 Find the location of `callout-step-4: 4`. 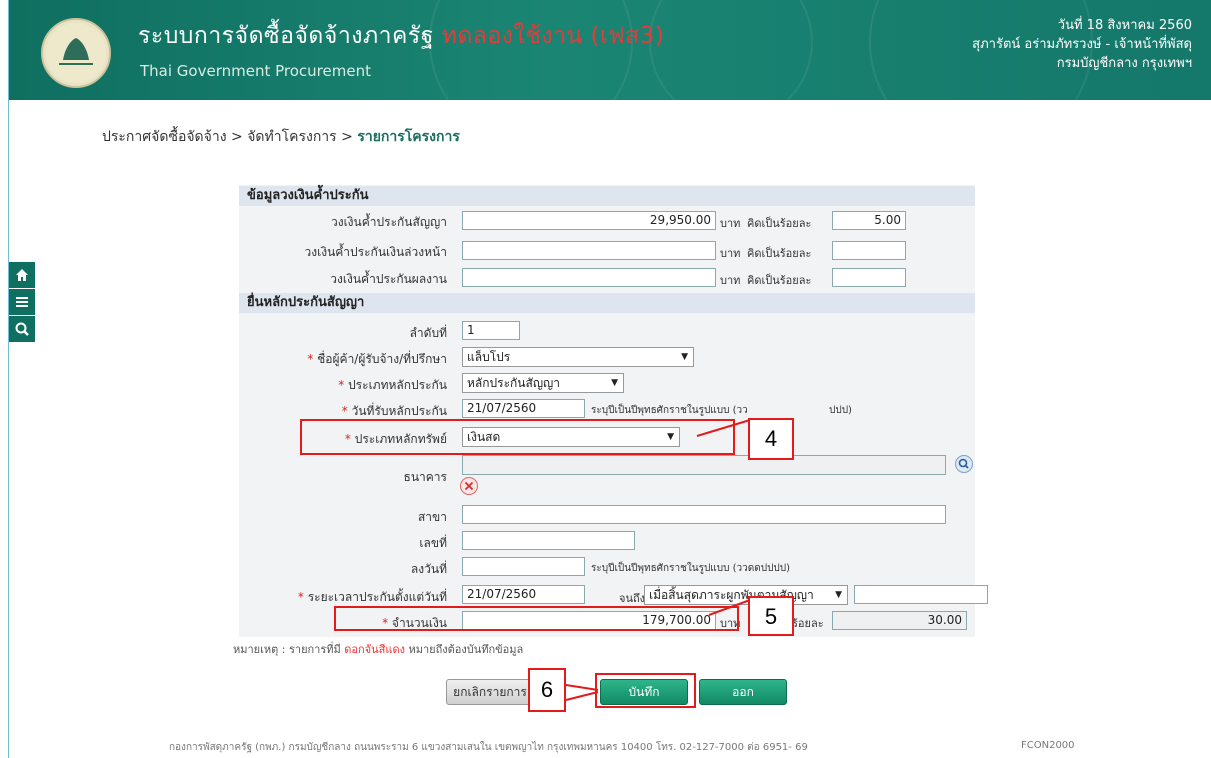

callout-step-4: 4 is located at coordinates (771, 439).